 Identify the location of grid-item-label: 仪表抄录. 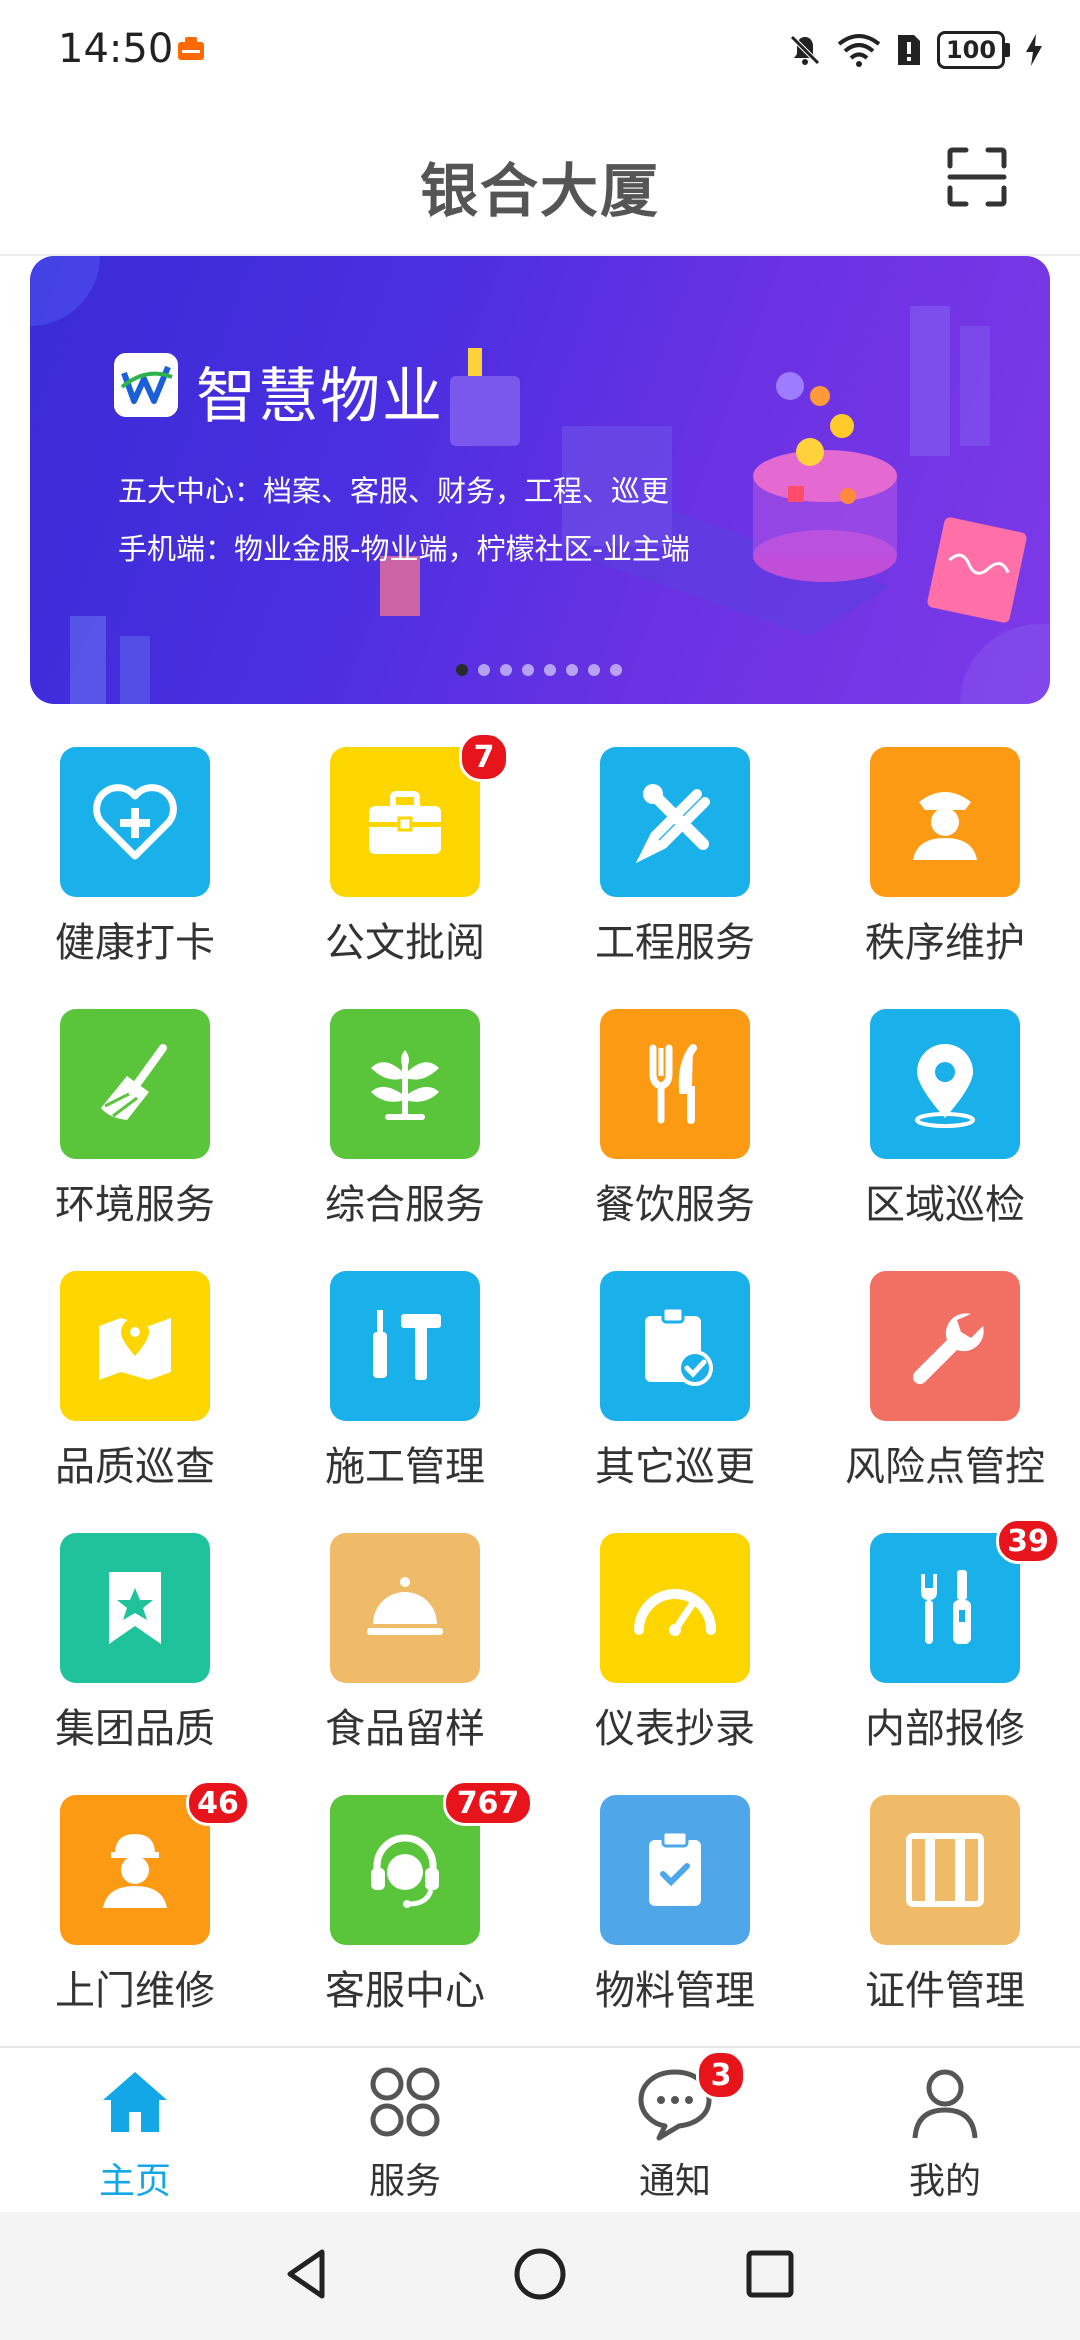
(675, 1729).